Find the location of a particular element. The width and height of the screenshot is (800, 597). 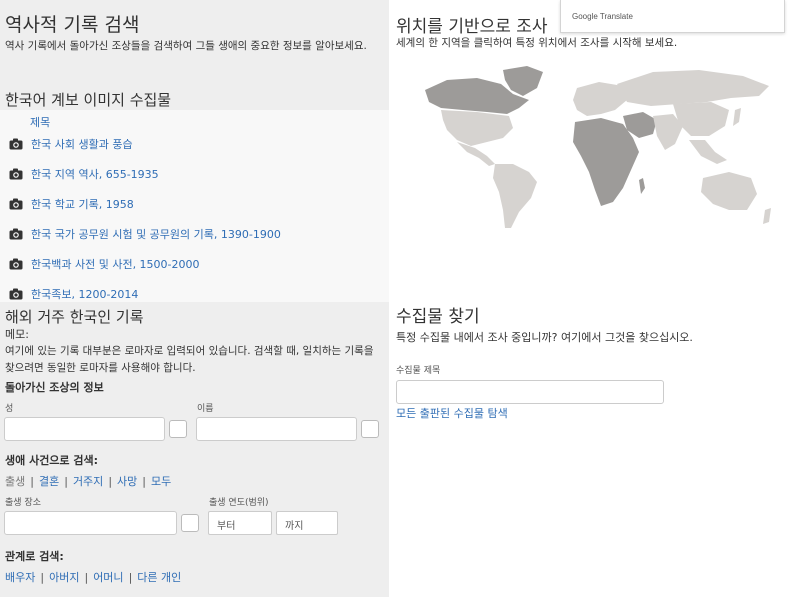

world-map is located at coordinates (598, 147).